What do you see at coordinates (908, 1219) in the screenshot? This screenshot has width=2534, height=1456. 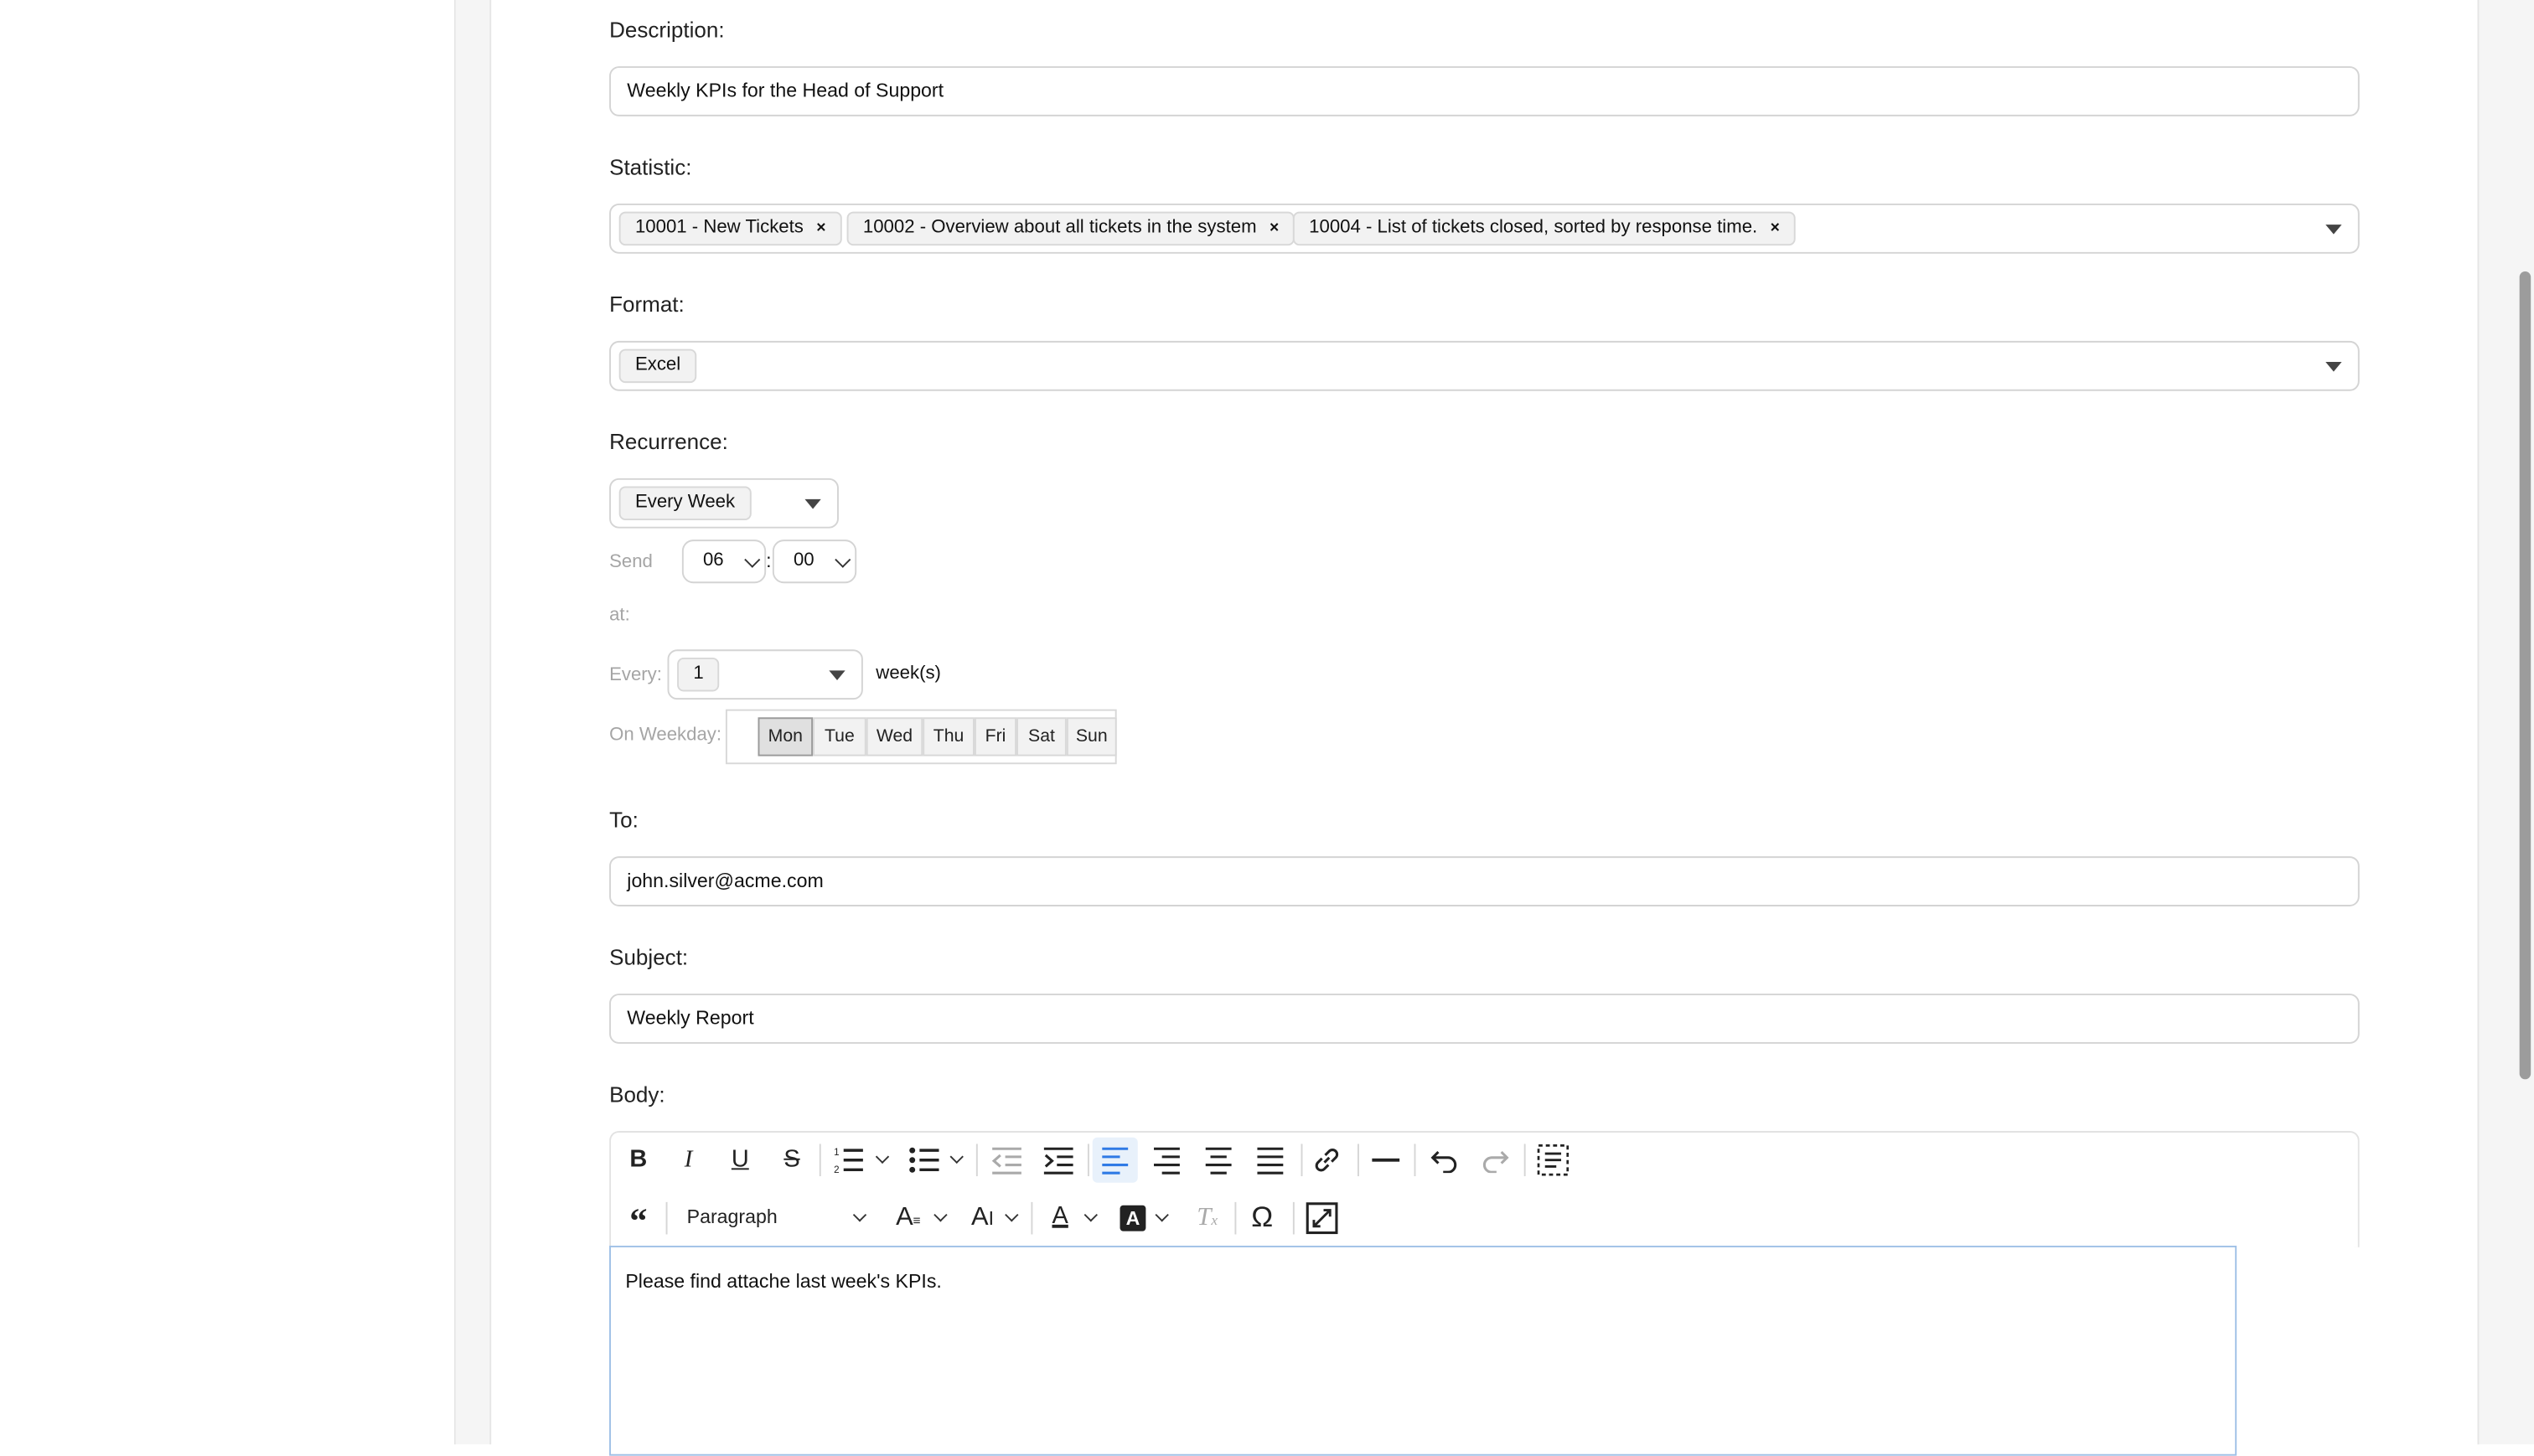 I see `font-size-icon: A≡` at bounding box center [908, 1219].